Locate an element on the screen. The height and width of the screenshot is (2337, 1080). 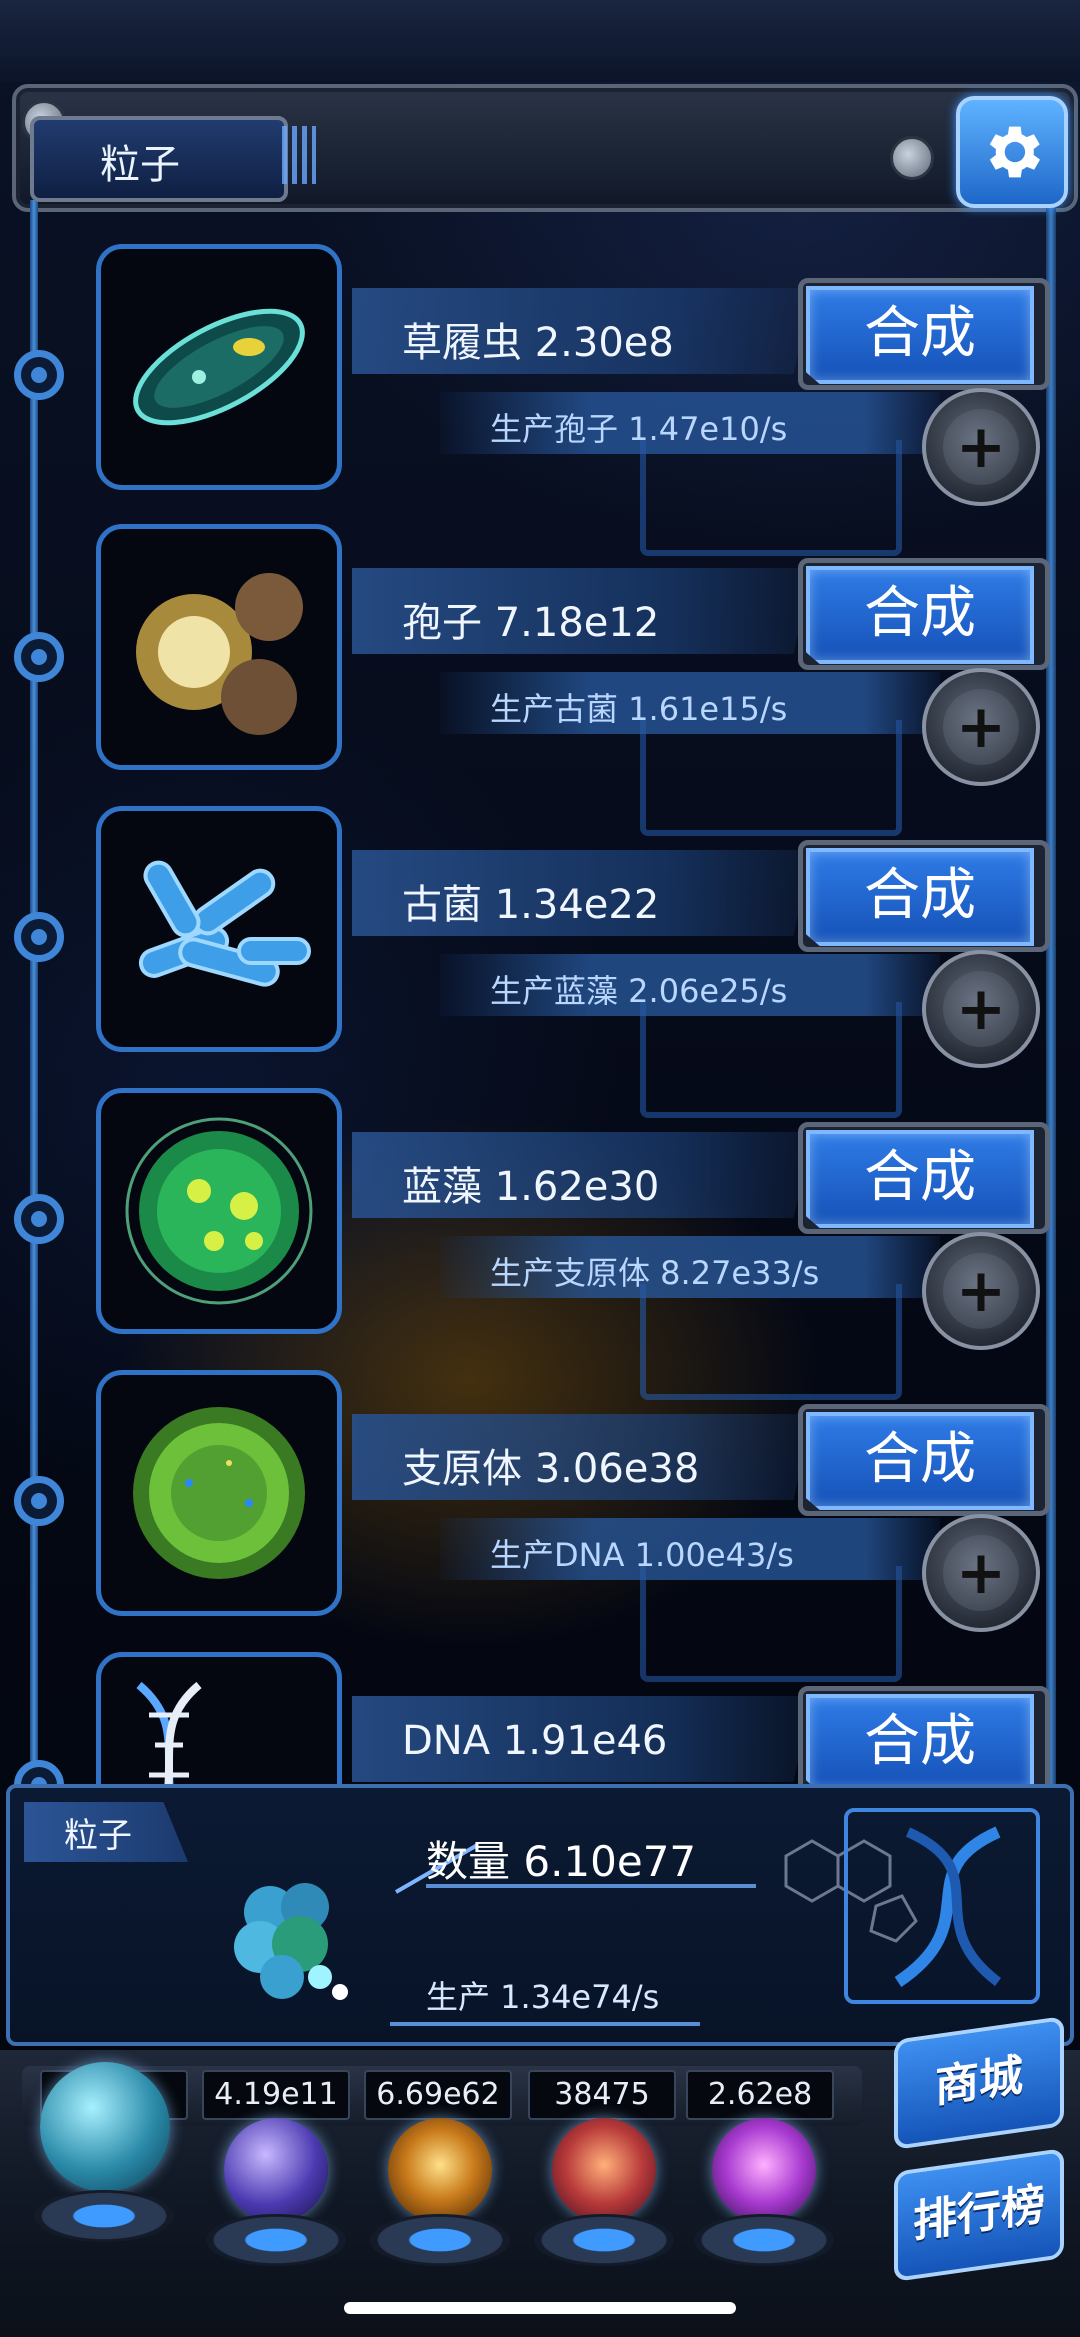
orb-particle is located at coordinates (104, 2152).